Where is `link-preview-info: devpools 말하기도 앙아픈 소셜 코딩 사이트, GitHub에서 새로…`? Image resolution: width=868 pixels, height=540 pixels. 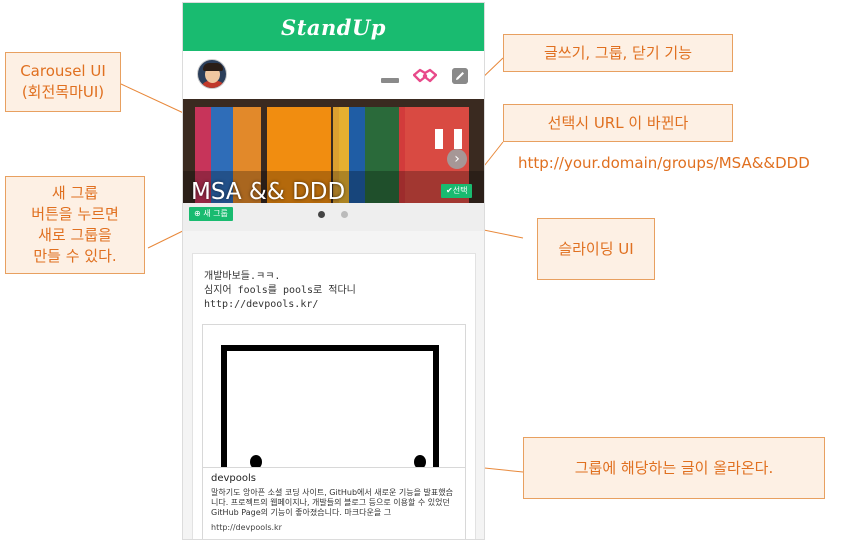
link-preview-info: devpools 말하기도 앙아픈 소셜 코딩 사이트, GitHub에서 새로… is located at coordinates (334, 499).